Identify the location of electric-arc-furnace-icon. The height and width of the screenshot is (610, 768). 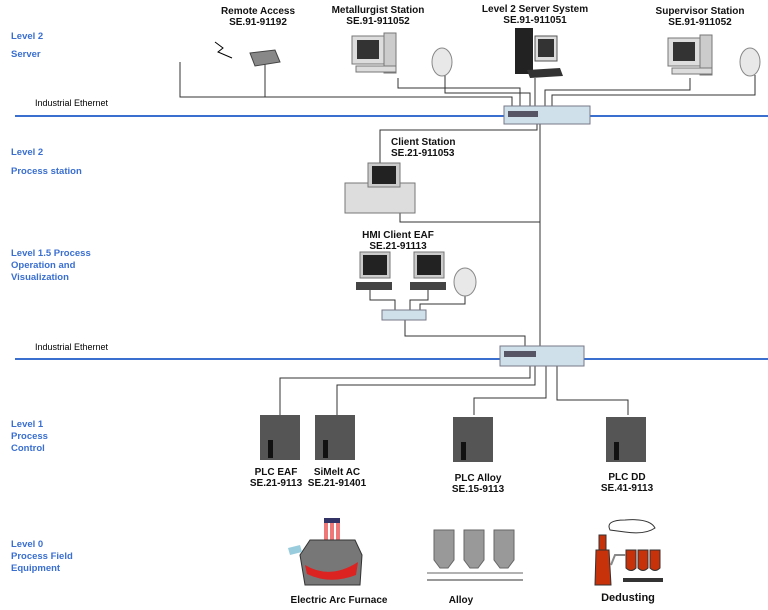
(325, 552).